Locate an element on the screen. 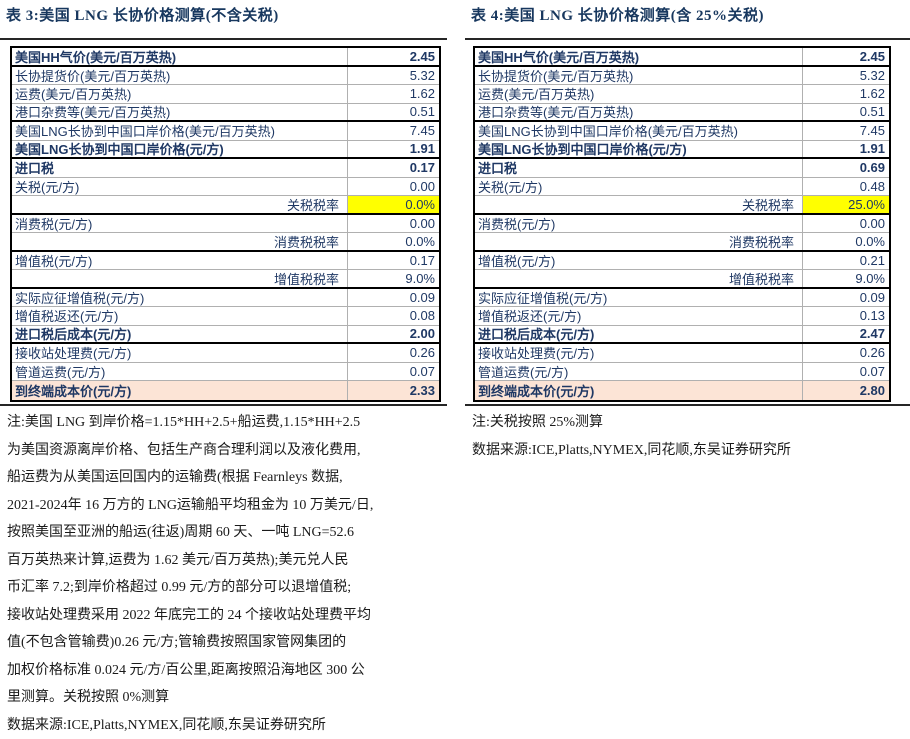 The image size is (910, 739). note-line: 数据来源:ICE,Platts,NYMEX,同花顺,东吴证券研究所 is located at coordinates (229, 725).